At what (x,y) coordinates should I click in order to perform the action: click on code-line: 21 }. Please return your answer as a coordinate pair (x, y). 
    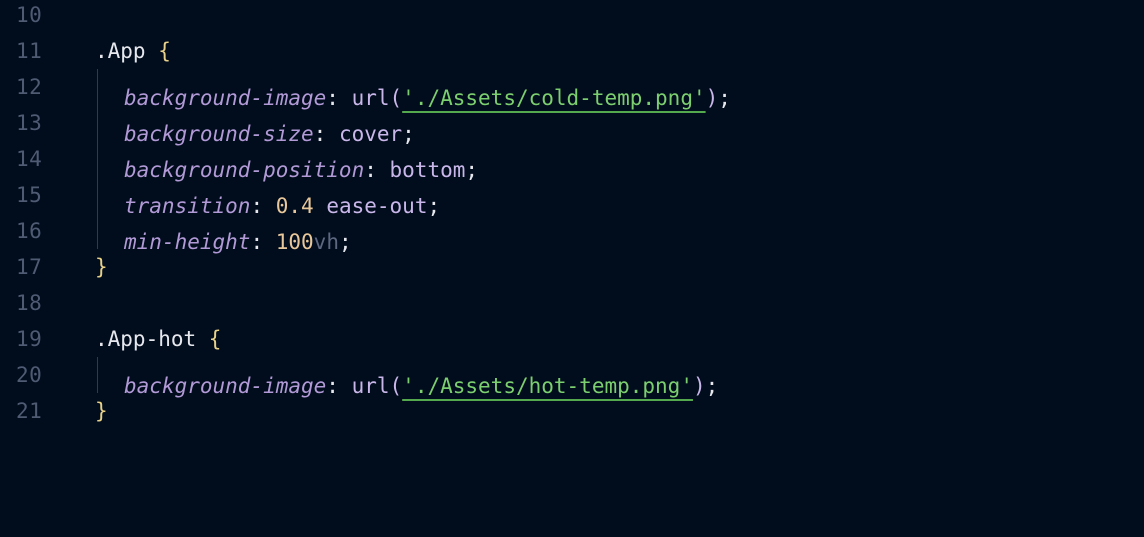
    Looking at the image, I should click on (572, 411).